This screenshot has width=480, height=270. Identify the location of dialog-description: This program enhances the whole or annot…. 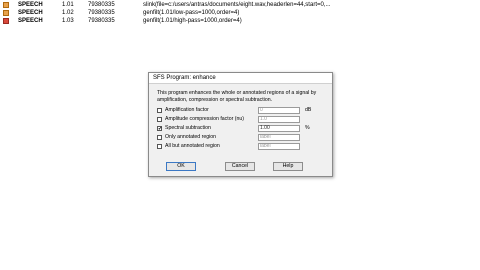
(237, 96).